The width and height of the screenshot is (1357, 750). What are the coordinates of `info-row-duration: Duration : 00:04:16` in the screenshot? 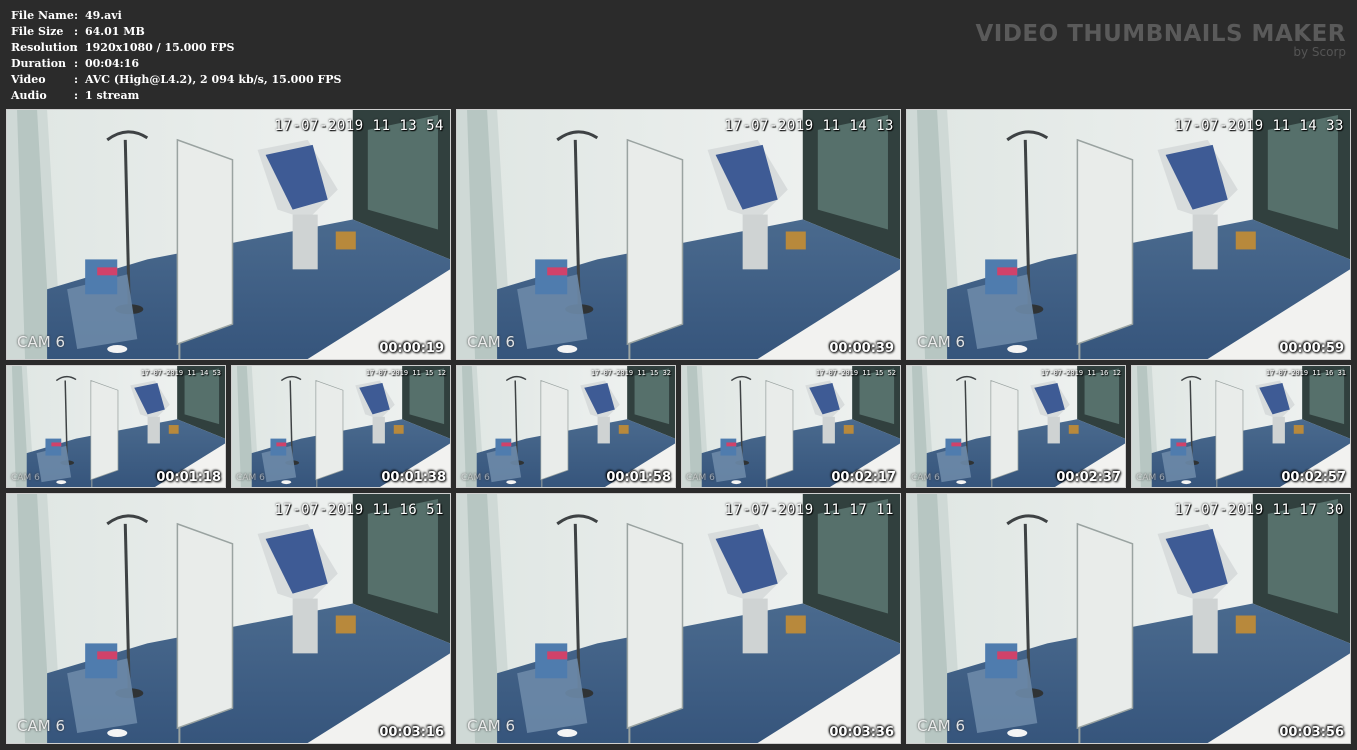 It's located at (176, 64).